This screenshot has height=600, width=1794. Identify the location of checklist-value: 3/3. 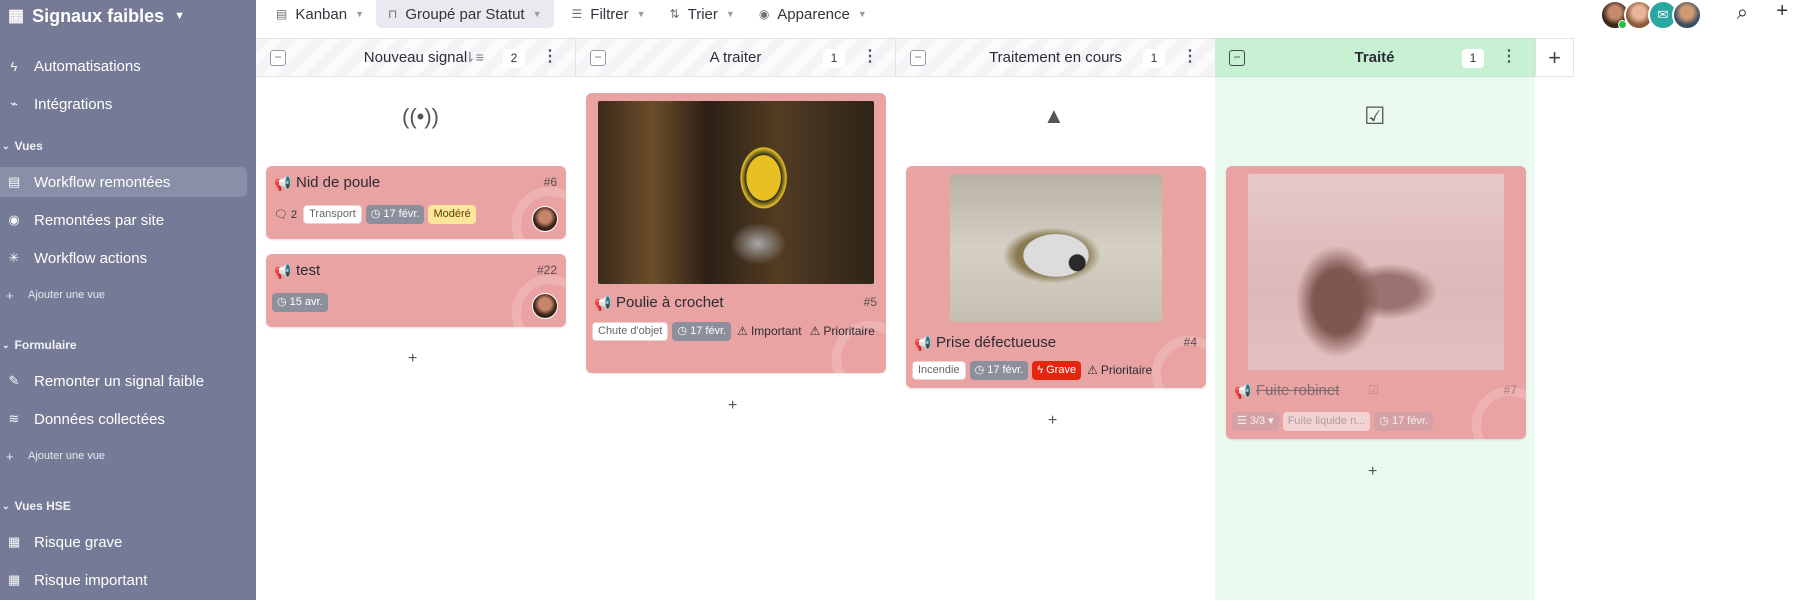
(1257, 421).